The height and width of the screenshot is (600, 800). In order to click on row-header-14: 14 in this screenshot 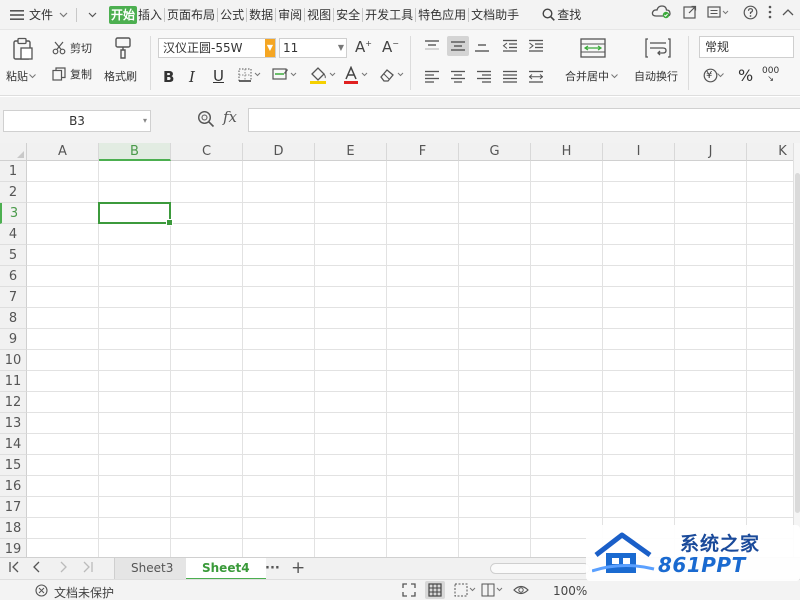, I will do `click(13, 444)`.